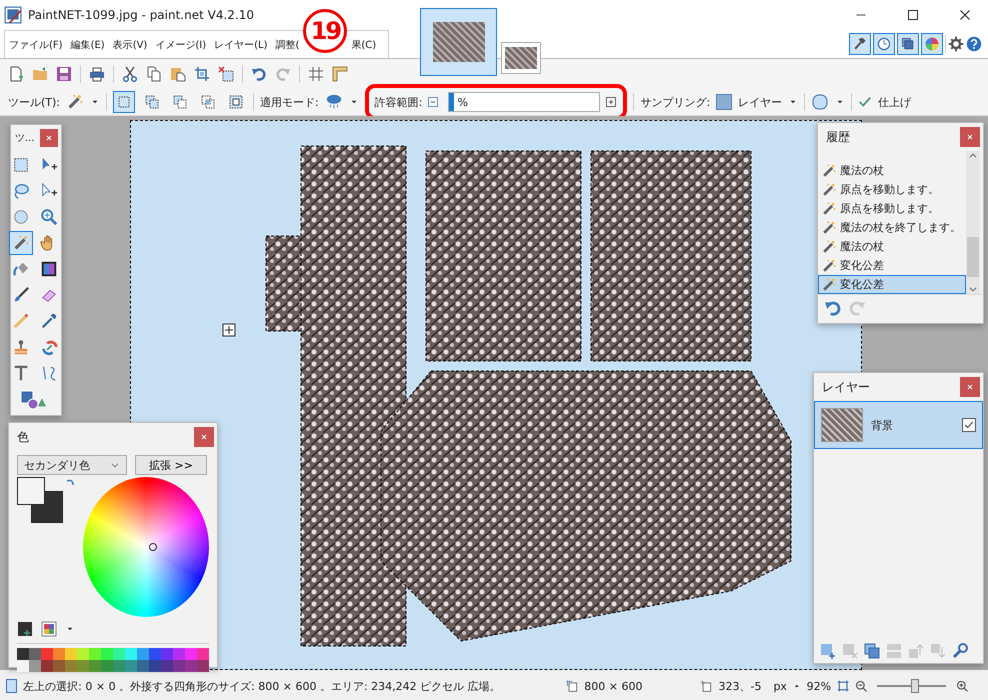 The width and height of the screenshot is (988, 700). Describe the element at coordinates (25, 629) in the screenshot. I see `add-color-icon` at that location.